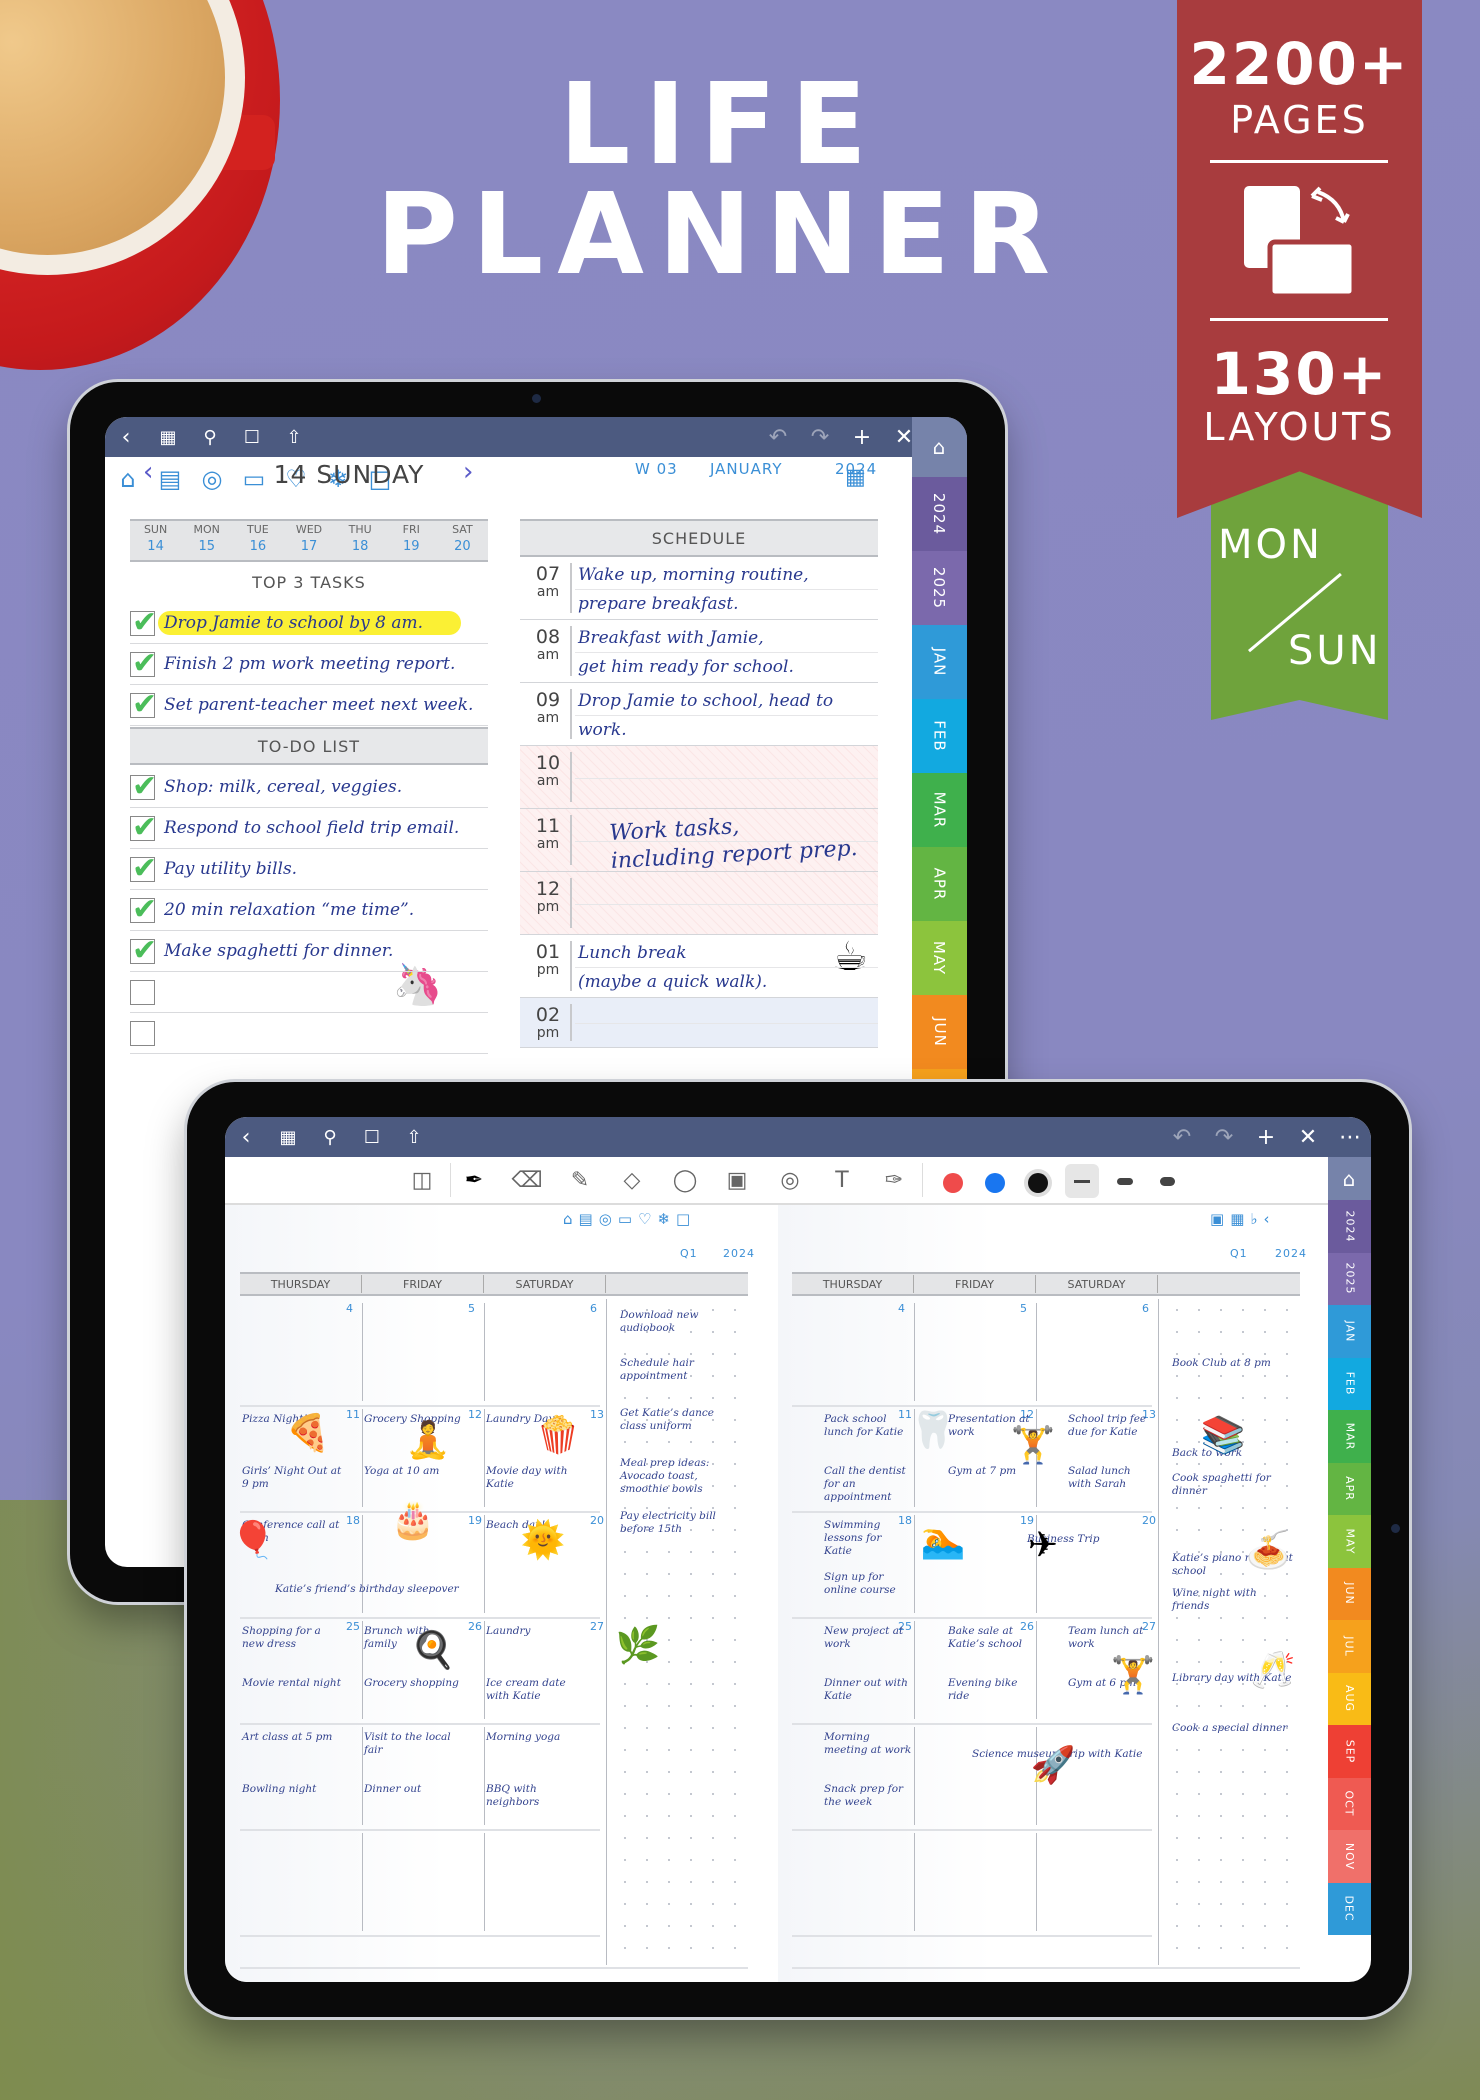 This screenshot has height=2100, width=1480. Describe the element at coordinates (597, 1414) in the screenshot. I see `day-number: 13` at that location.